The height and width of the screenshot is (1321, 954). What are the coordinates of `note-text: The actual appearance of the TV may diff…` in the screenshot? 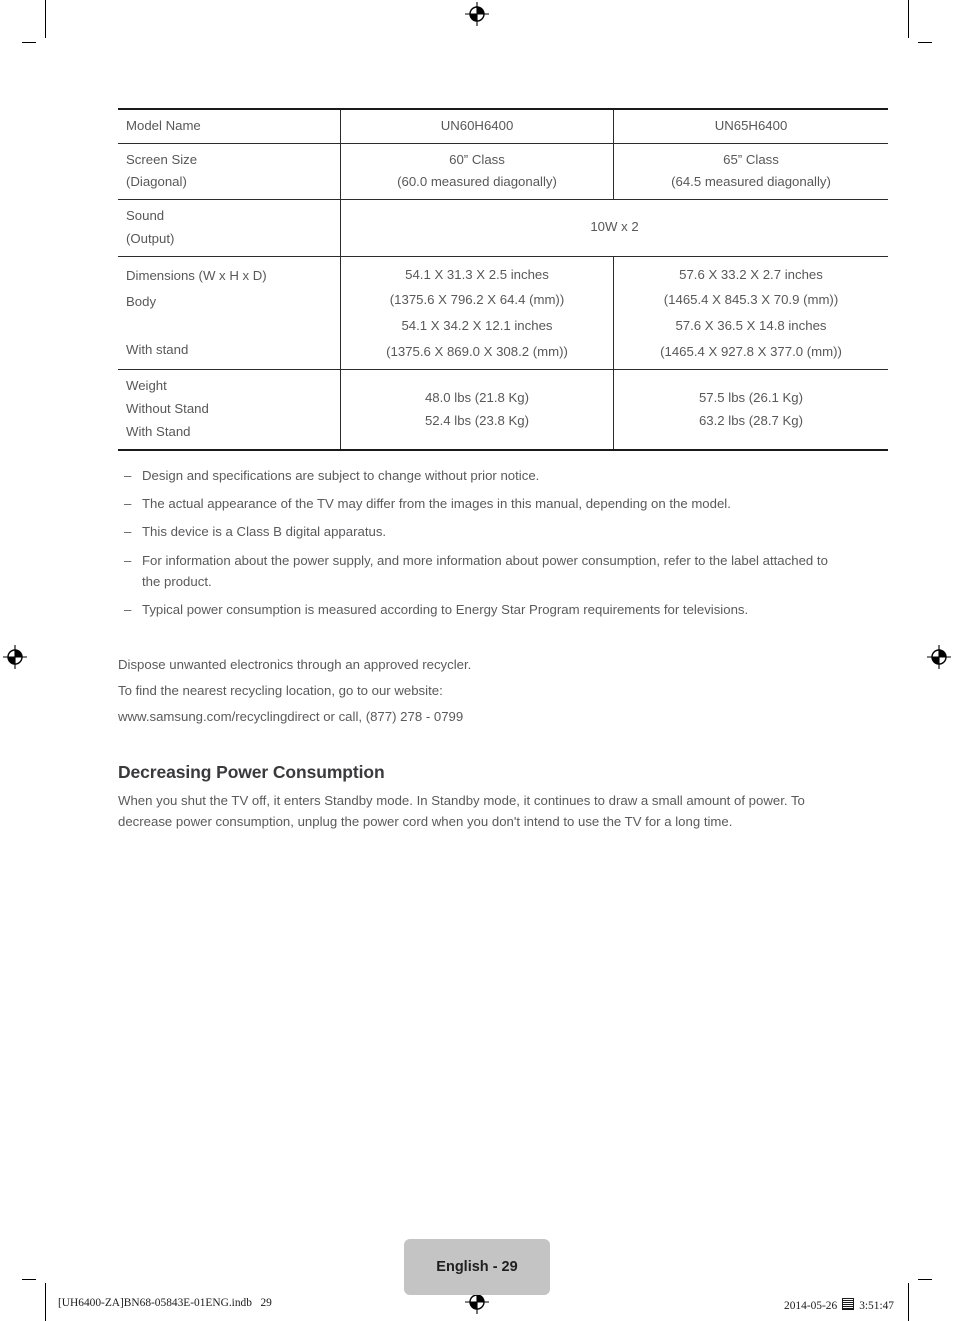 It's located at (436, 503).